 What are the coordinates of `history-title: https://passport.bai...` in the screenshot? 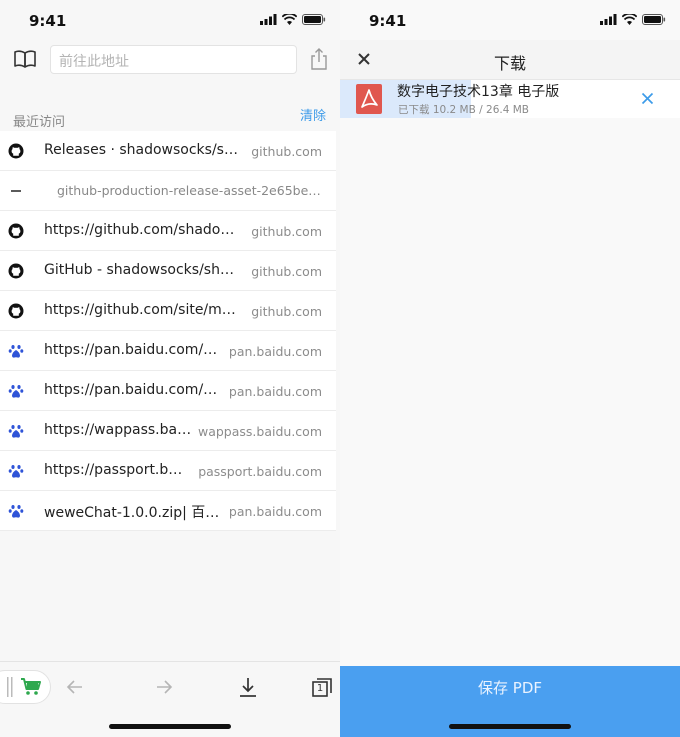 It's located at (116, 470).